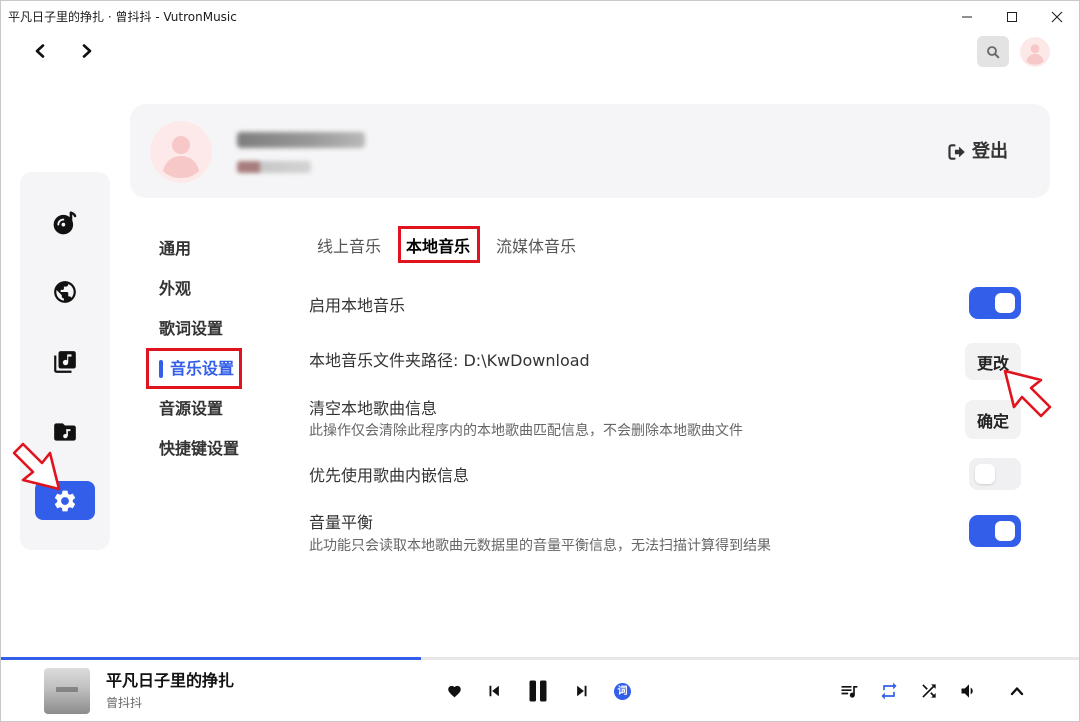 This screenshot has width=1080, height=722. I want to click on setting-description: 此操作仅会清除此程序内的本地歌曲匹配信息，不会删除本地歌曲文件, so click(526, 431).